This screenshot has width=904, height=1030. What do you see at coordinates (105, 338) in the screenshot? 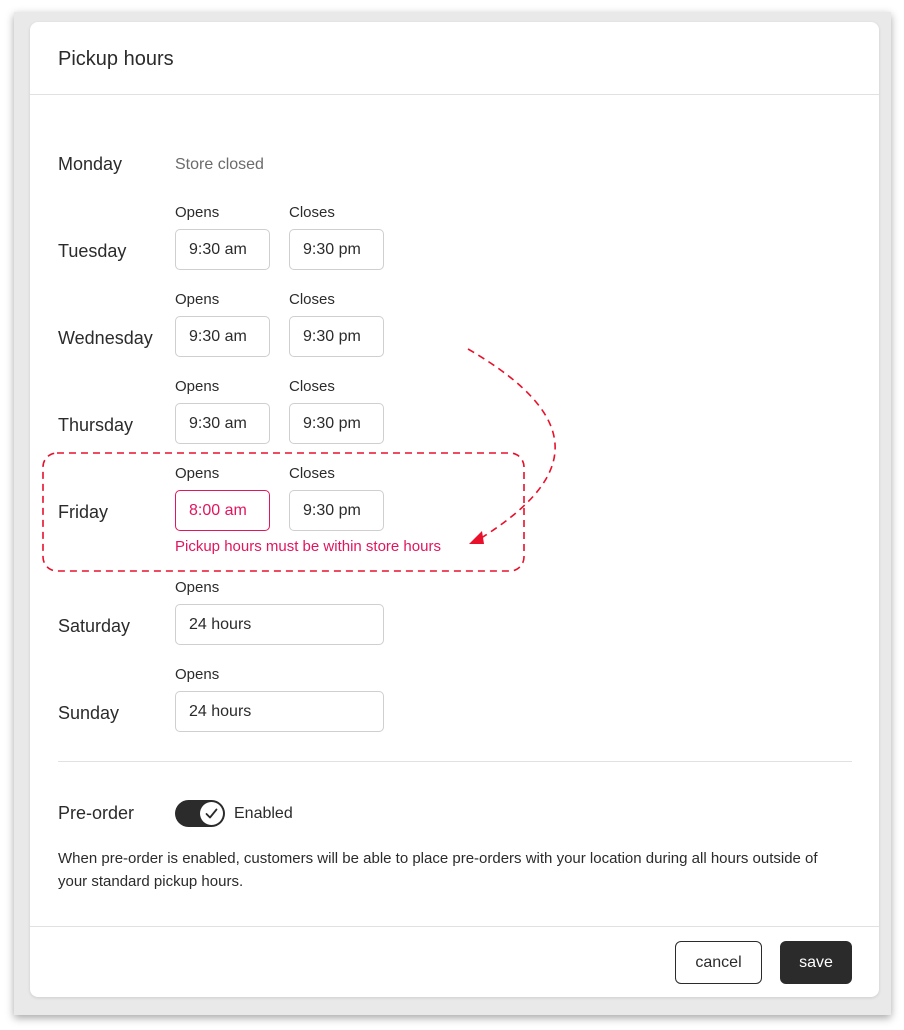
I see `day-label-wednesday: Wednesday` at bounding box center [105, 338].